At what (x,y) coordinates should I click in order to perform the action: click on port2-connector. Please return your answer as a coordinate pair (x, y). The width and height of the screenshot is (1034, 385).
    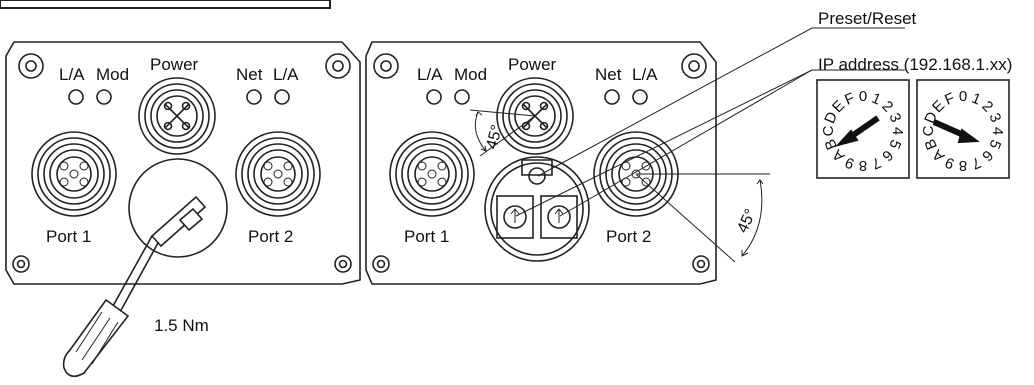
    Looking at the image, I should click on (278, 174).